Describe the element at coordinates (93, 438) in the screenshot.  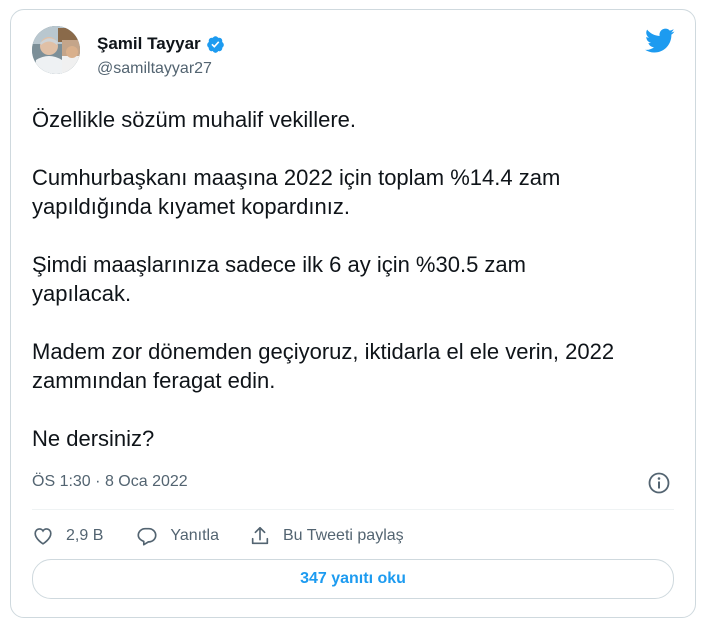
I see `tweet-paragraph: Ne dersiniz?` at that location.